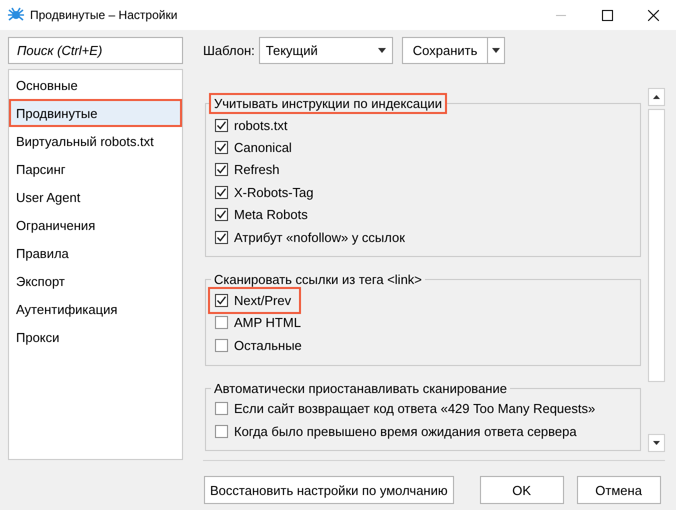 This screenshot has height=510, width=676. Describe the element at coordinates (263, 300) in the screenshot. I see `option-label: Next/Prev` at that location.